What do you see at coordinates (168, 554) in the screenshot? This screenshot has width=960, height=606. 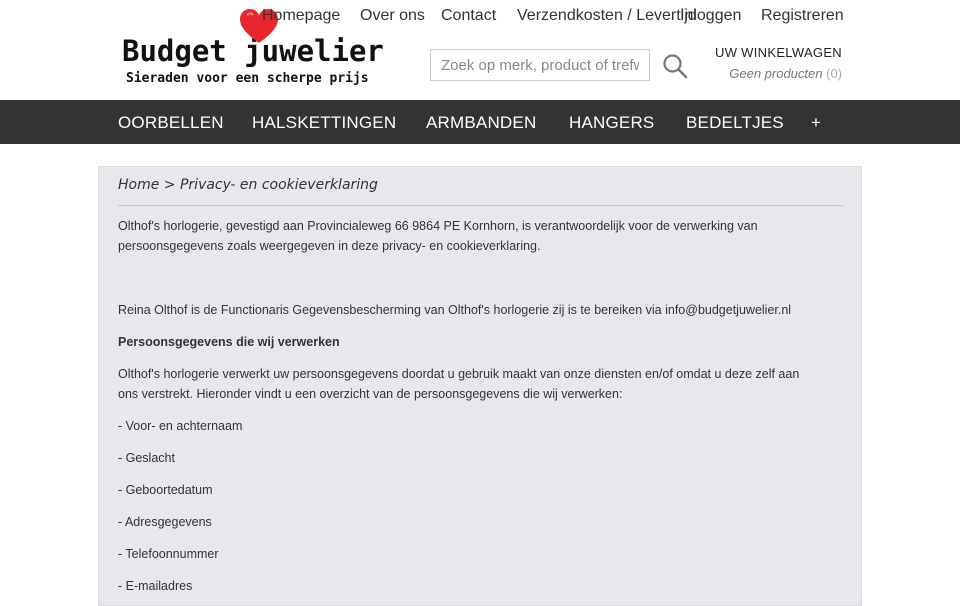 I see `list-item: - Telefoonnummer` at bounding box center [168, 554].